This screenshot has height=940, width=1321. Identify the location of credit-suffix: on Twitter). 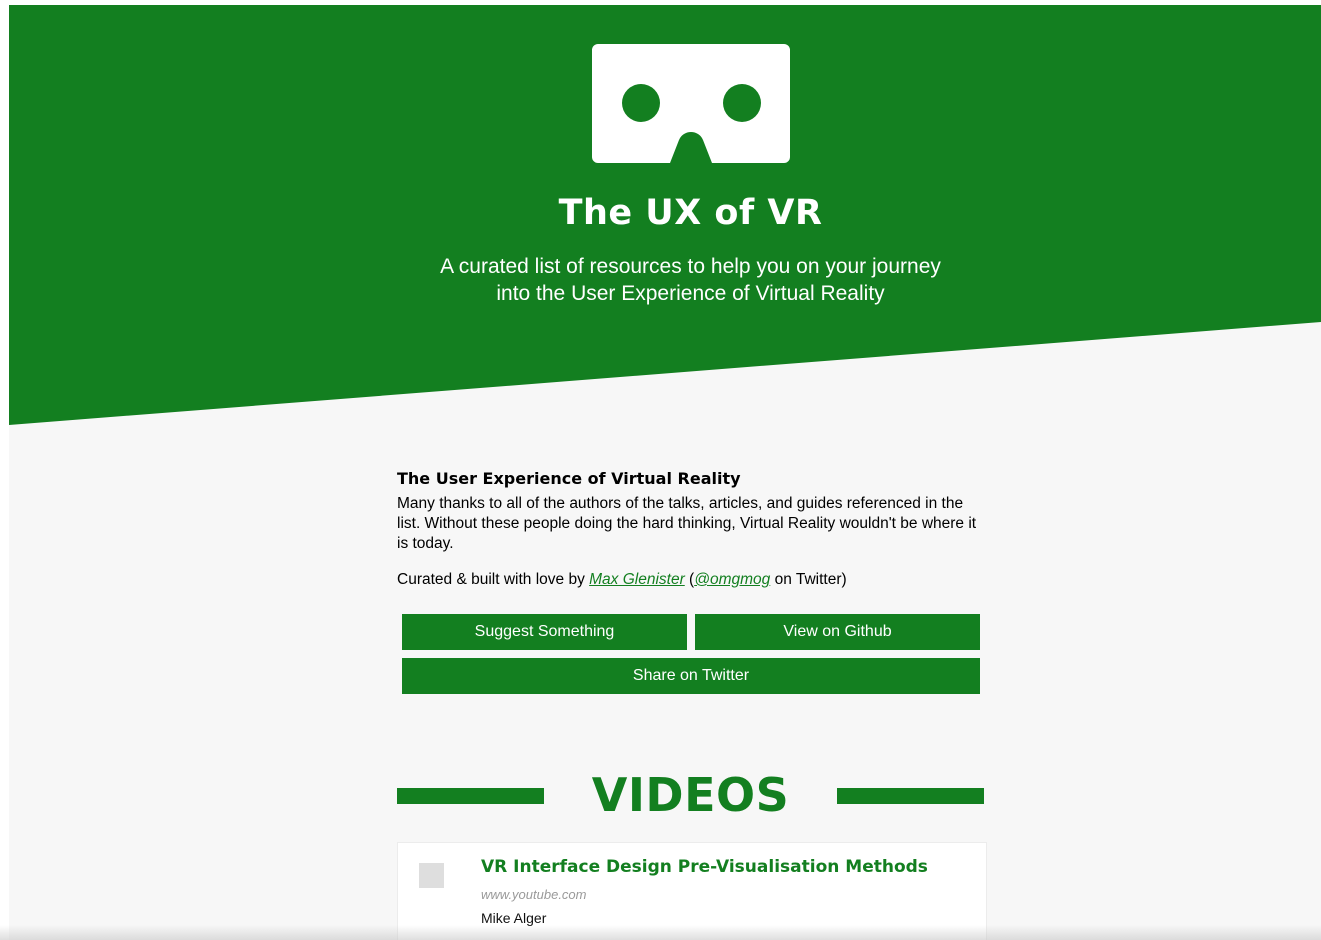
(808, 579).